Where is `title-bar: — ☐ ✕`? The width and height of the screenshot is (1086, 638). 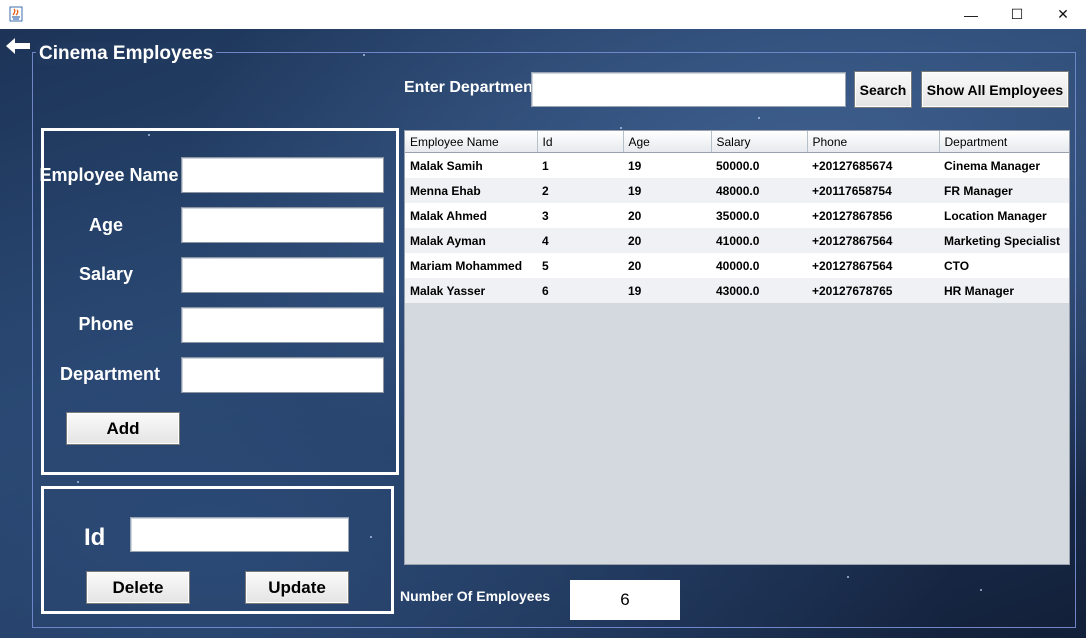
title-bar: — ☐ ✕ is located at coordinates (543, 14).